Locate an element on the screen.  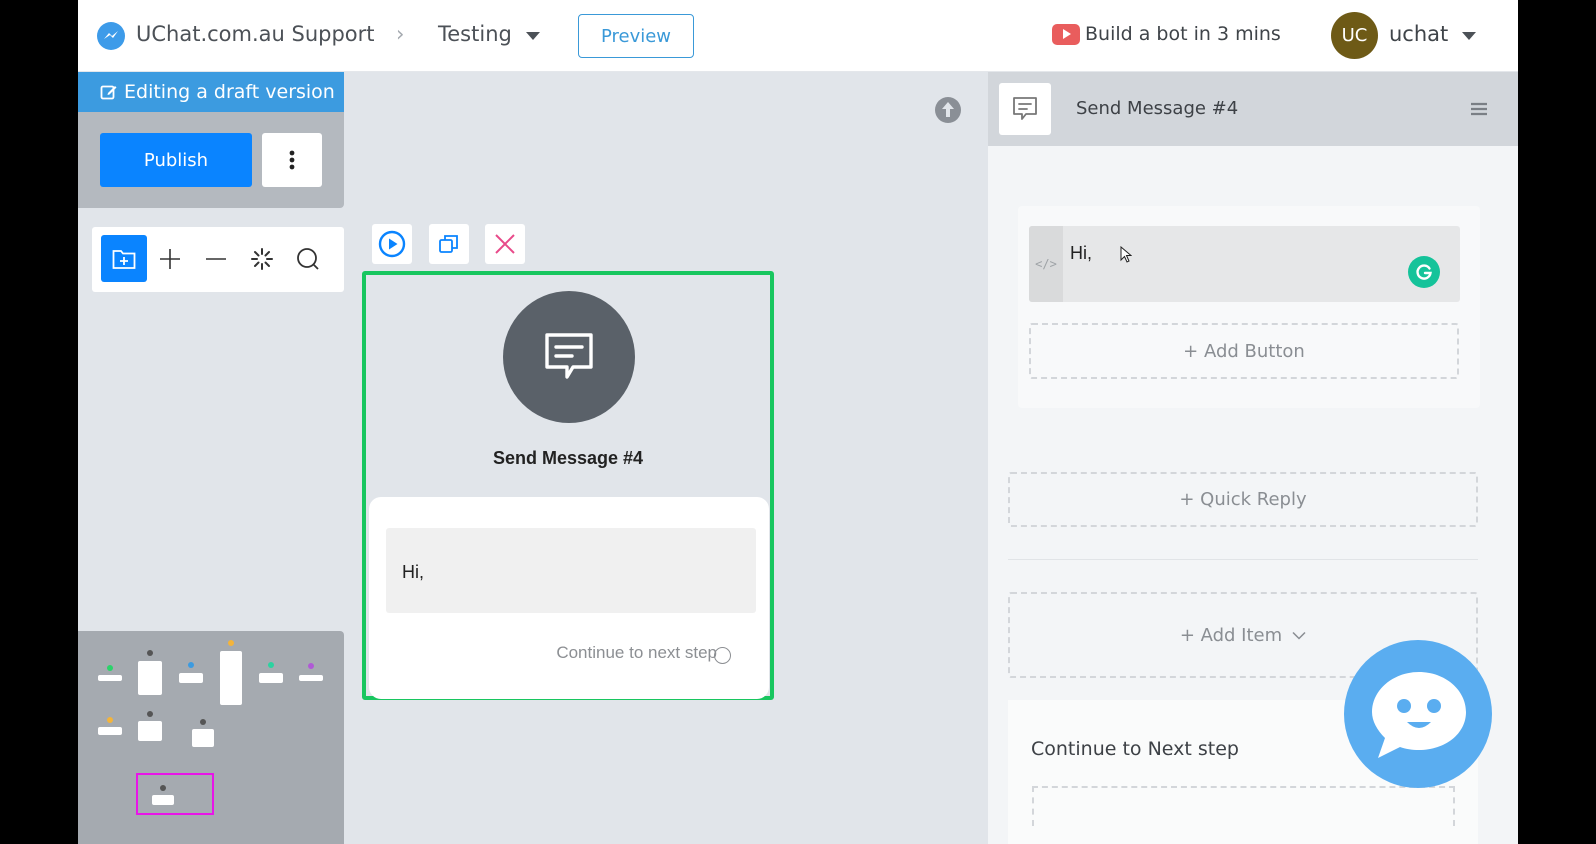
minus-icon is located at coordinates (216, 258).